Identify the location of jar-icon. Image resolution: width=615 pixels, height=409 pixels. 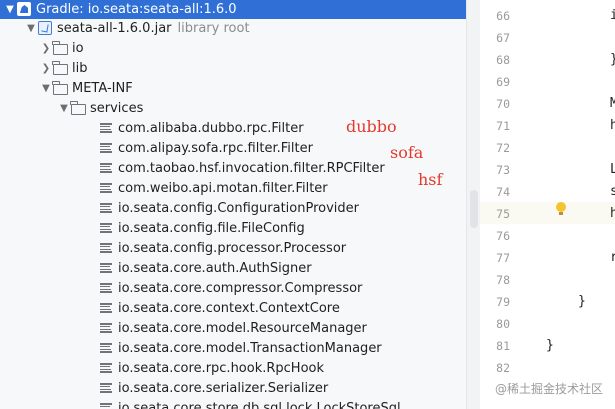
(45, 28).